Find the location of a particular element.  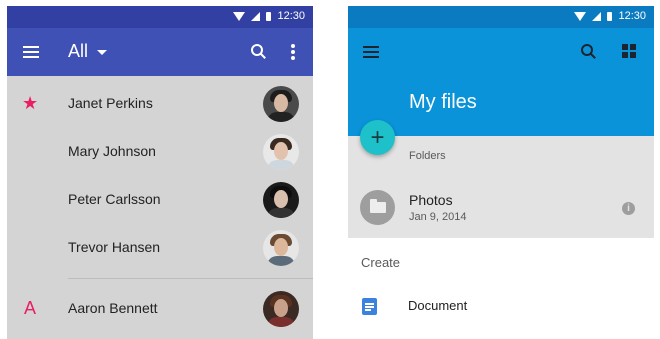

contact-name: Janet Perkins is located at coordinates (110, 103).